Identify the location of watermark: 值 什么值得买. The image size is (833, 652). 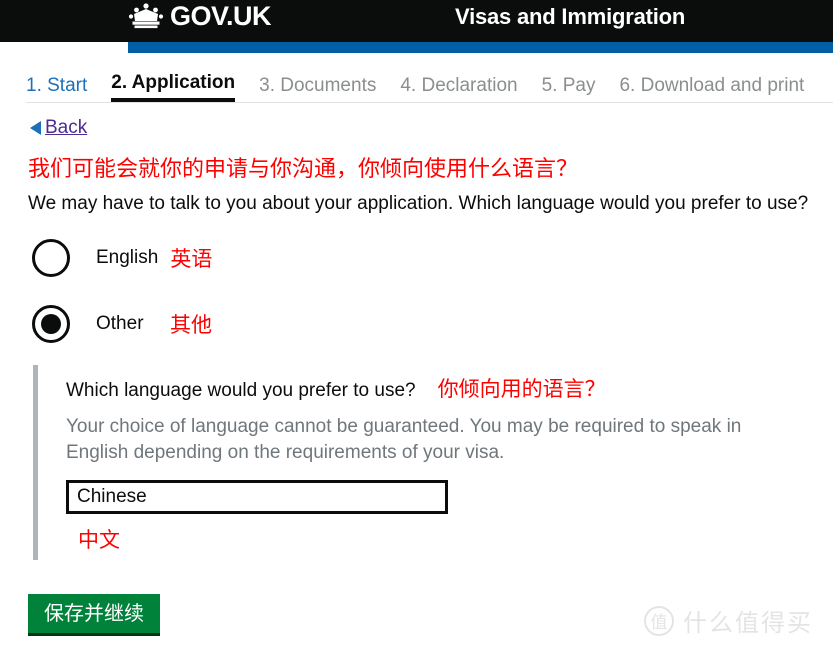
(728, 620).